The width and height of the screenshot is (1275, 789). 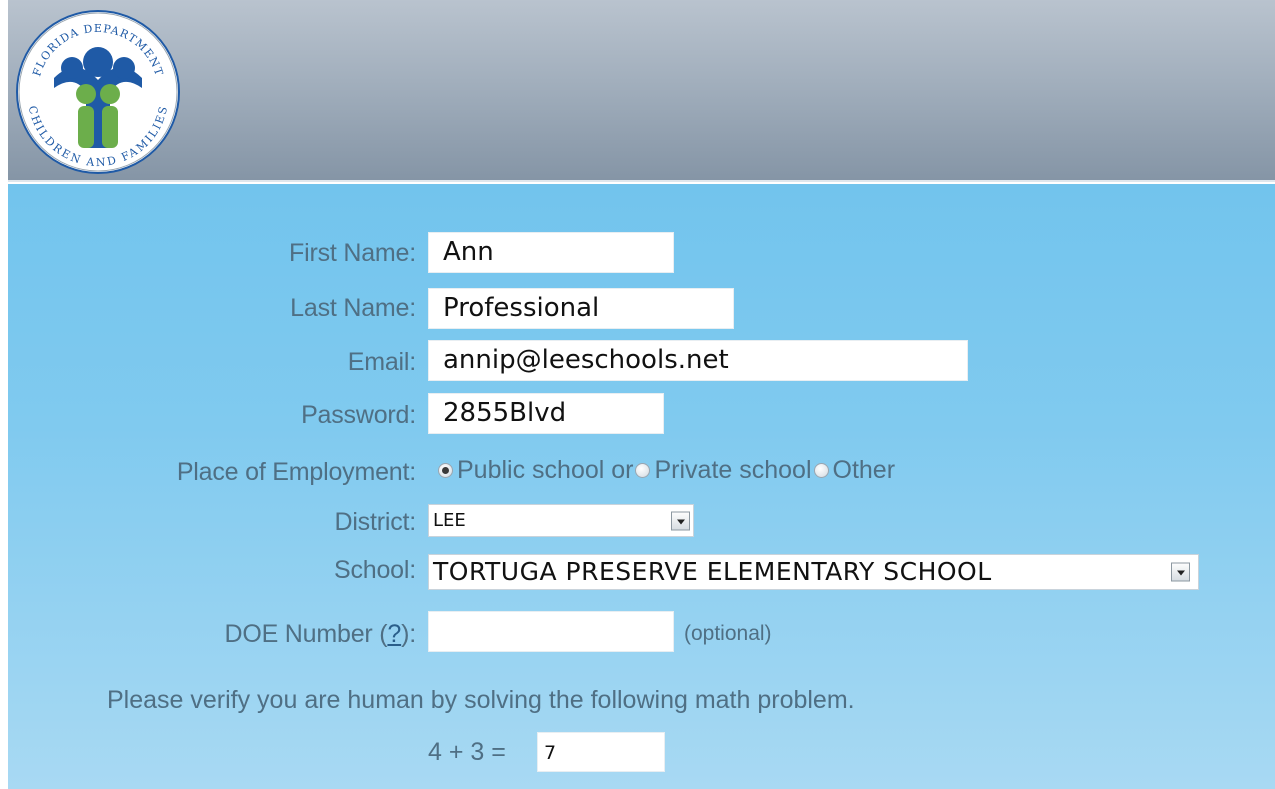 What do you see at coordinates (445, 470) in the screenshot?
I see `radio-public-school` at bounding box center [445, 470].